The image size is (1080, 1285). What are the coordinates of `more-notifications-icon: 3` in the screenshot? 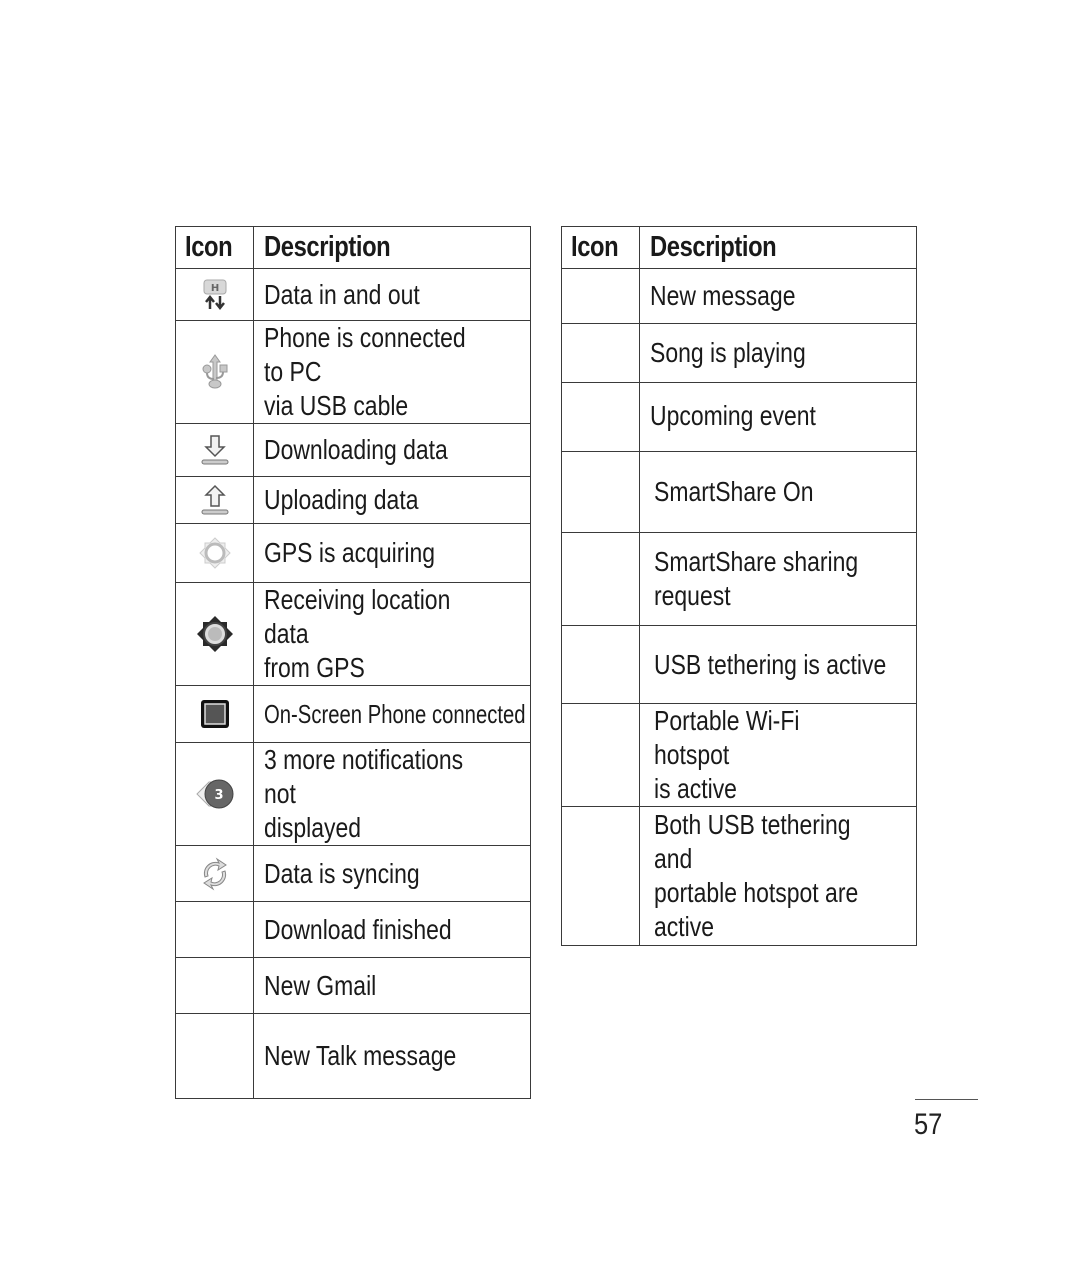 It's located at (214, 794).